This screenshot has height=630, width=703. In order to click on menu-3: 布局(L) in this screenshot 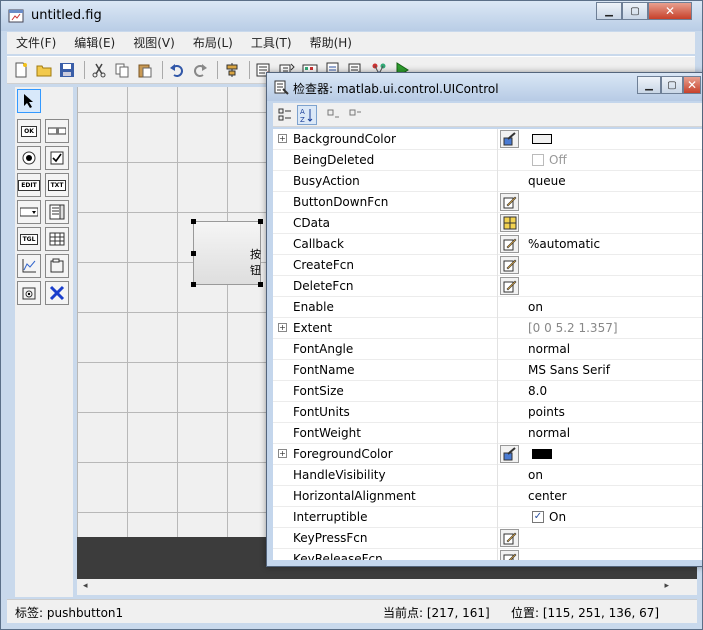, I will do `click(213, 43)`.